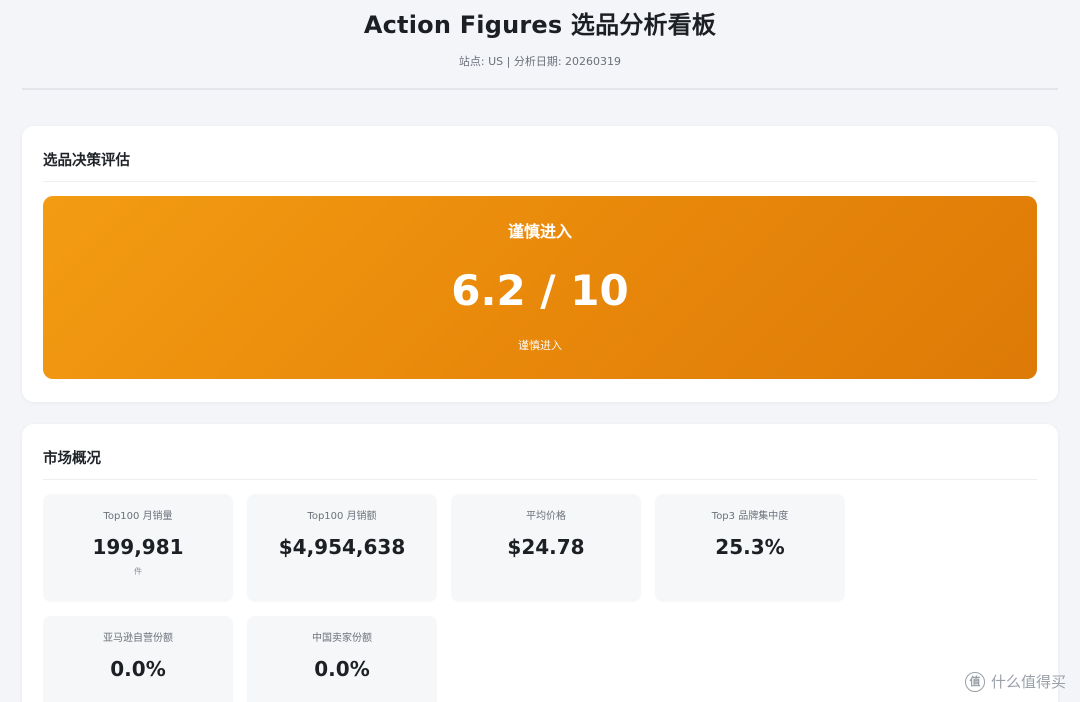 This screenshot has width=1080, height=702. I want to click on metric-value: 199,981, so click(138, 547).